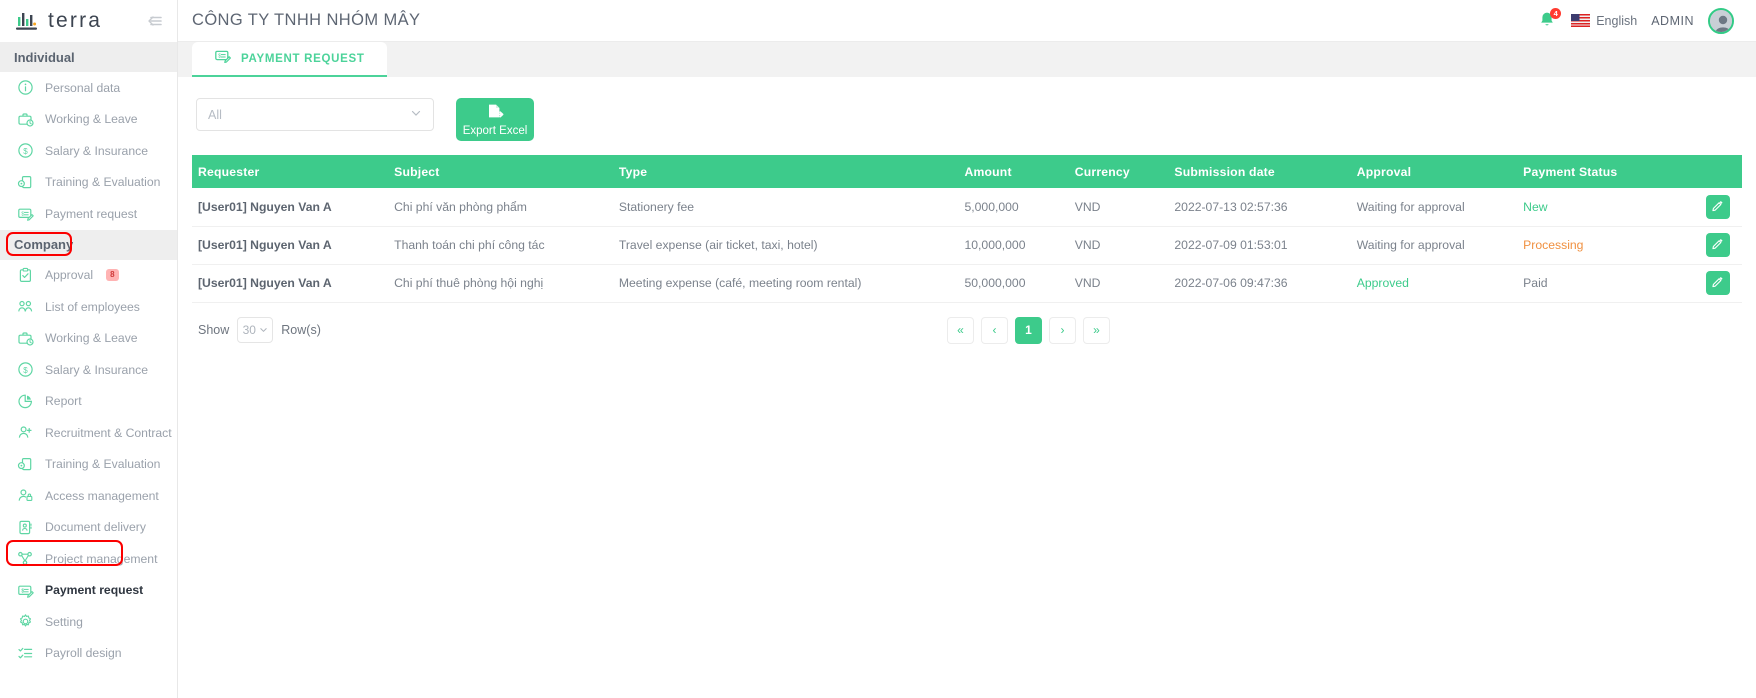 The width and height of the screenshot is (1756, 698). Describe the element at coordinates (1639, 20) in the screenshot. I see `header-controls: 4 English ADMIN` at that location.